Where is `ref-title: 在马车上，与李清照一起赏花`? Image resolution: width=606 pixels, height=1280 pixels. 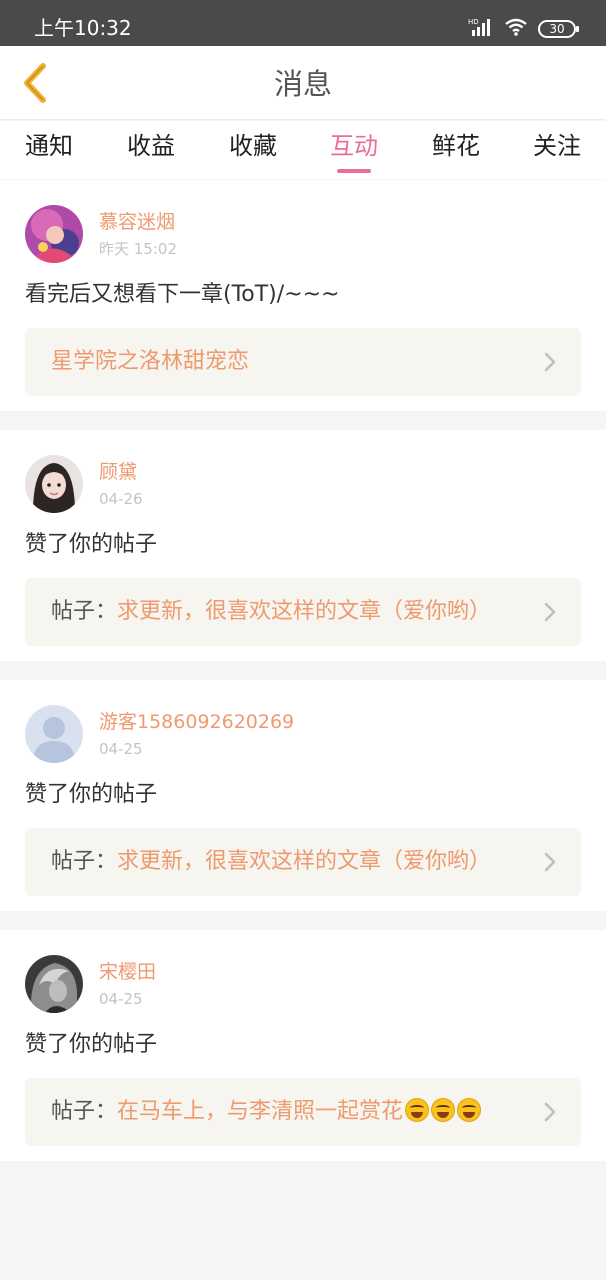 ref-title: 在马车上，与李清照一起赏花 is located at coordinates (260, 1111).